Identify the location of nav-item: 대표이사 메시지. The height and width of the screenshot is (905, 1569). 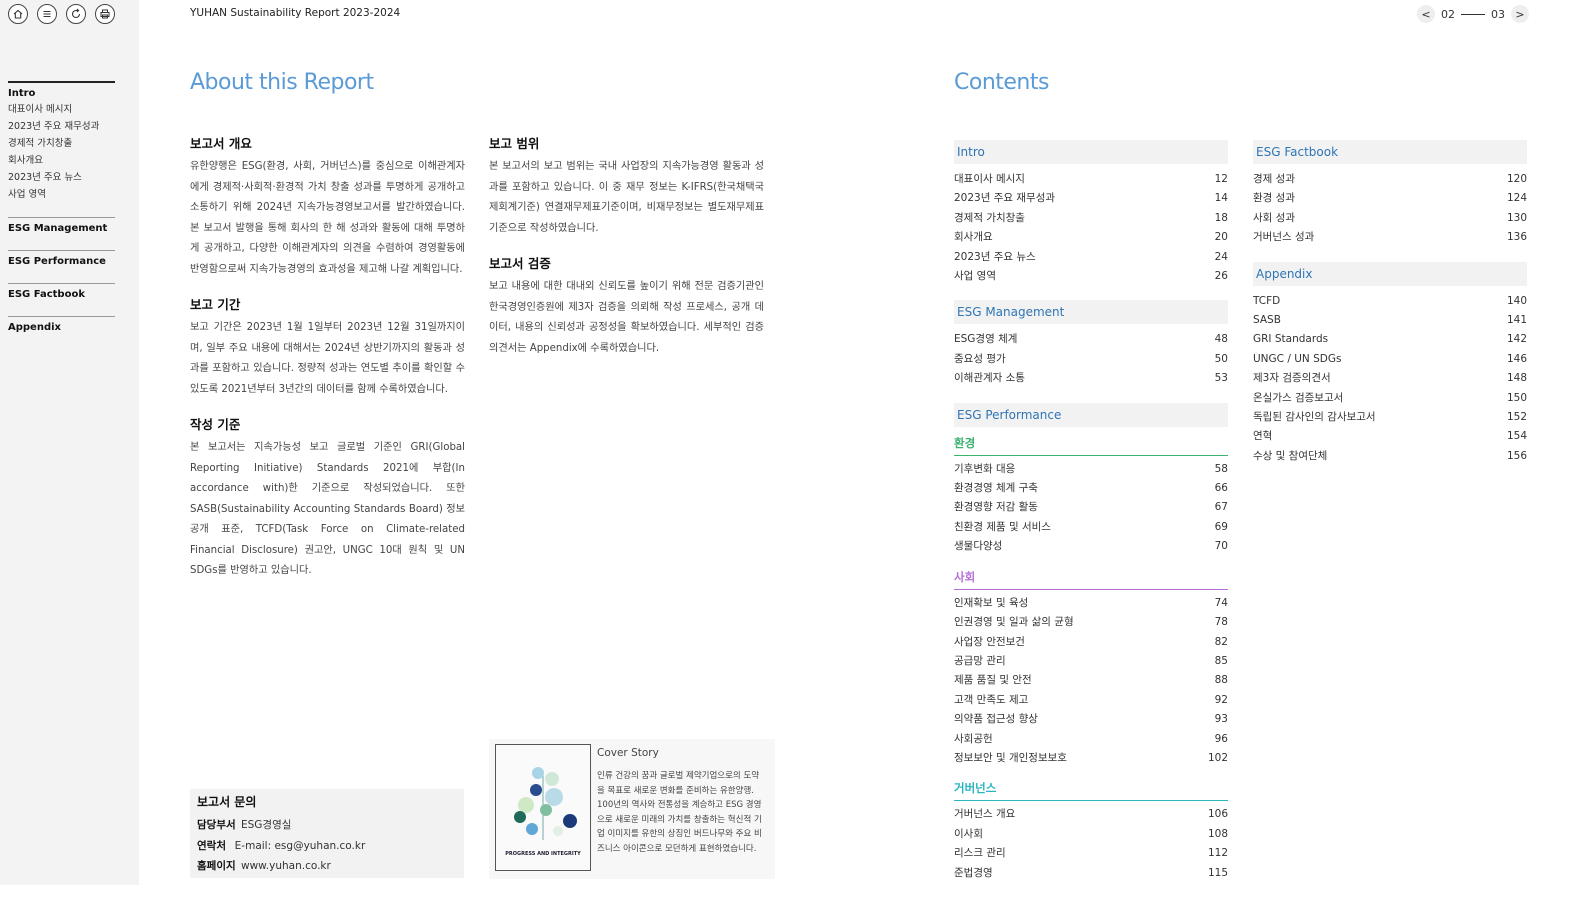
(61, 109).